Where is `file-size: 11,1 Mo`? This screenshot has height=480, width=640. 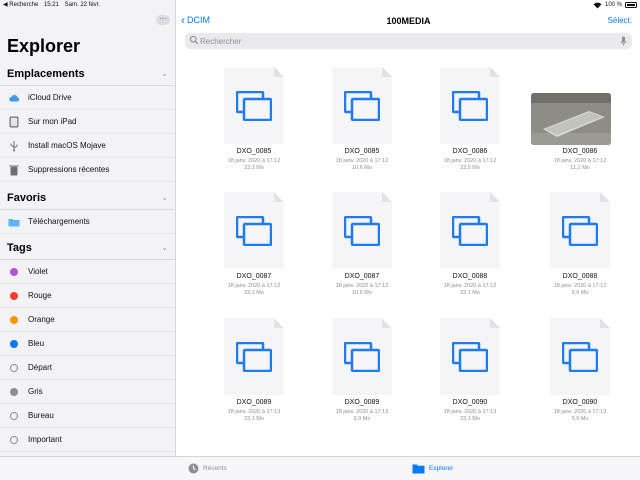
file-size: 11,1 Mo is located at coordinates (580, 168).